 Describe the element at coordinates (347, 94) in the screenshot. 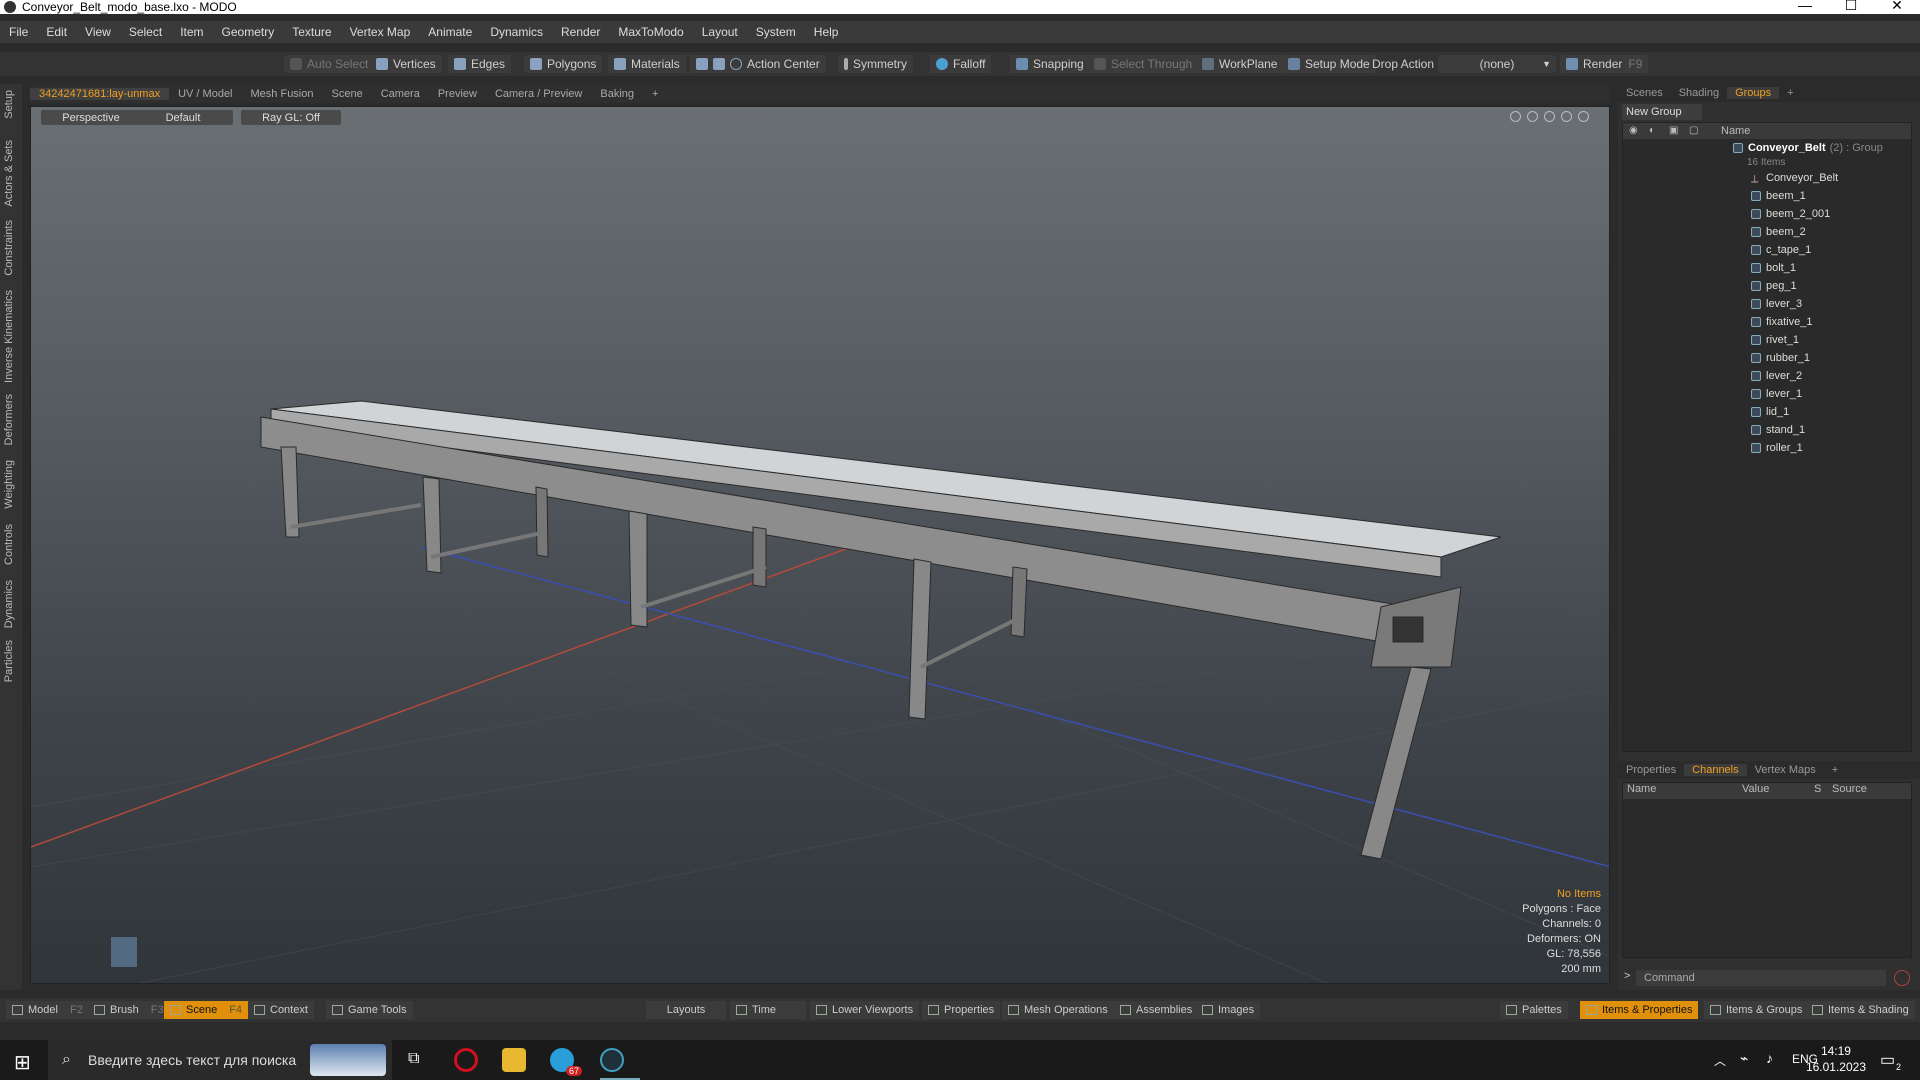

I see `tab-scene: Scene` at that location.